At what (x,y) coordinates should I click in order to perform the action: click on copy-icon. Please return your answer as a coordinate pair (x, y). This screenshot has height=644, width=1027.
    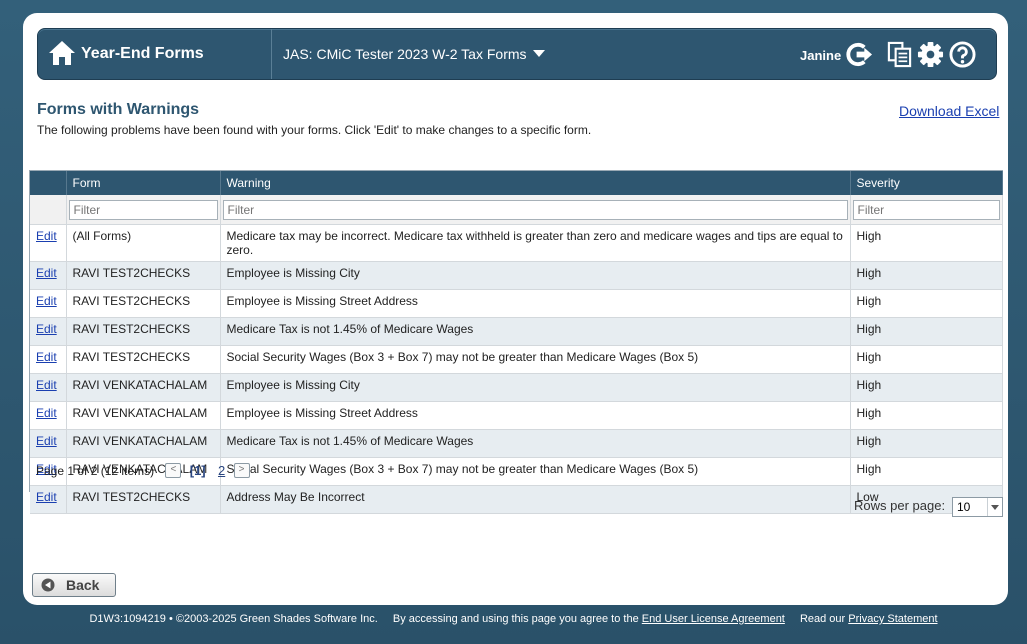
    Looking at the image, I should click on (899, 54).